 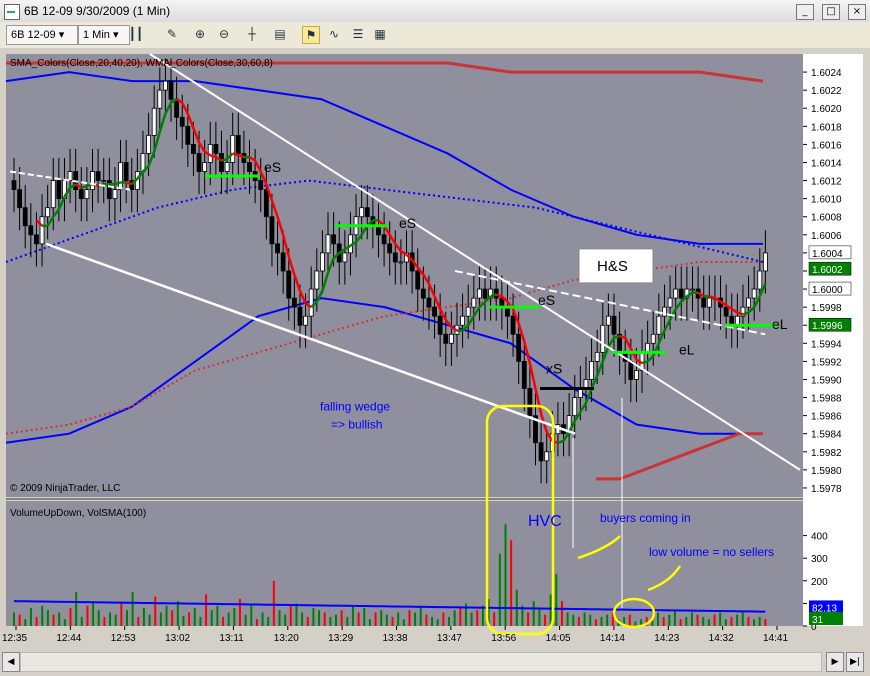 What do you see at coordinates (252, 34) in the screenshot?
I see `crosshair-icon: ┼` at bounding box center [252, 34].